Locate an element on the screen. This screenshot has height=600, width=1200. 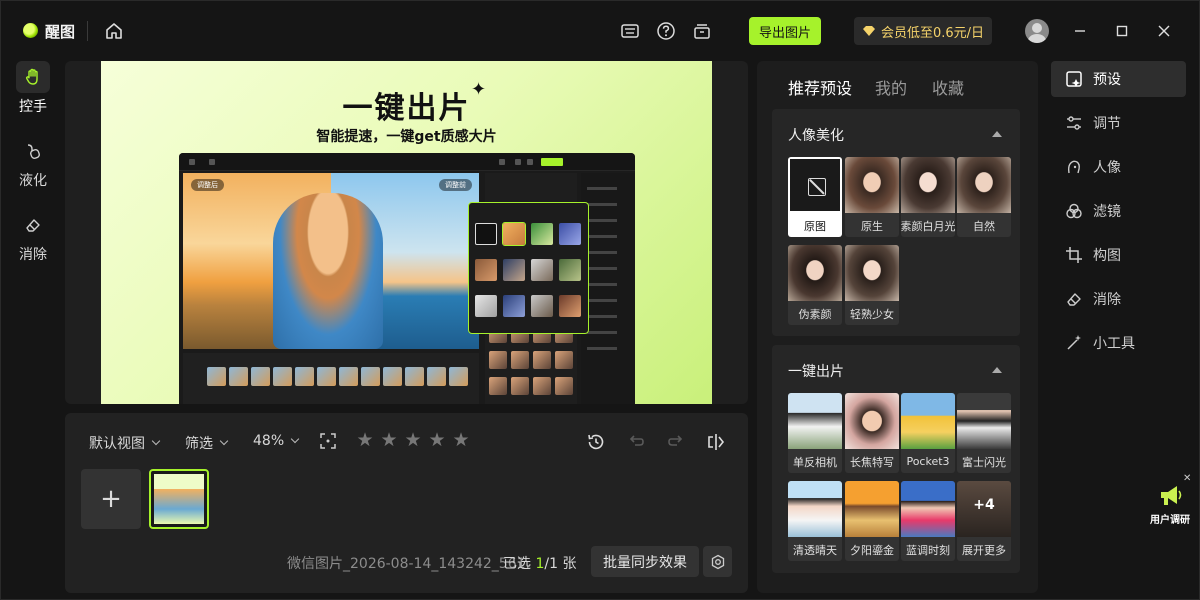
close-icon: ✕ is located at coordinates (1187, 478).